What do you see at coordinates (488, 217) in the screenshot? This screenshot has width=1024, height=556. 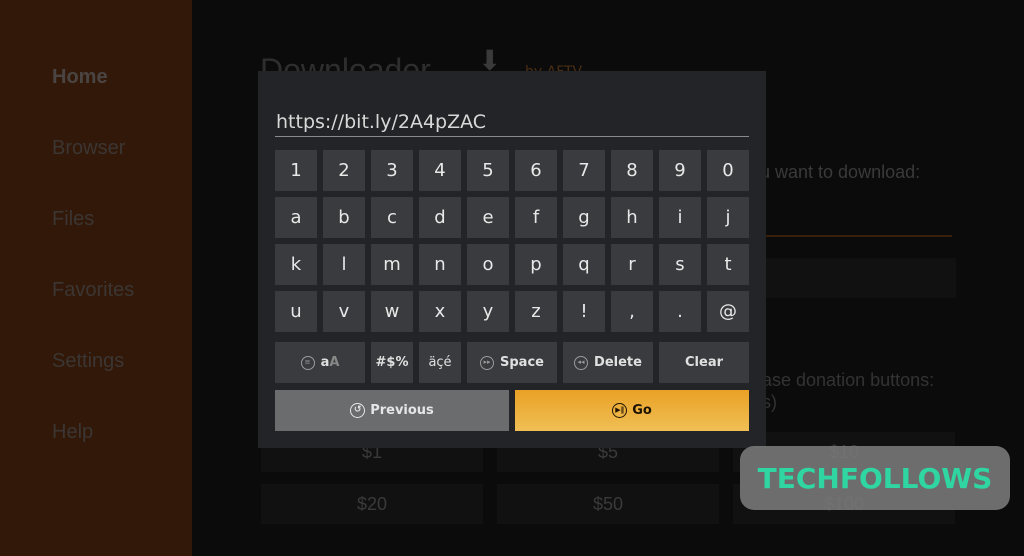 I see `key-e: e` at bounding box center [488, 217].